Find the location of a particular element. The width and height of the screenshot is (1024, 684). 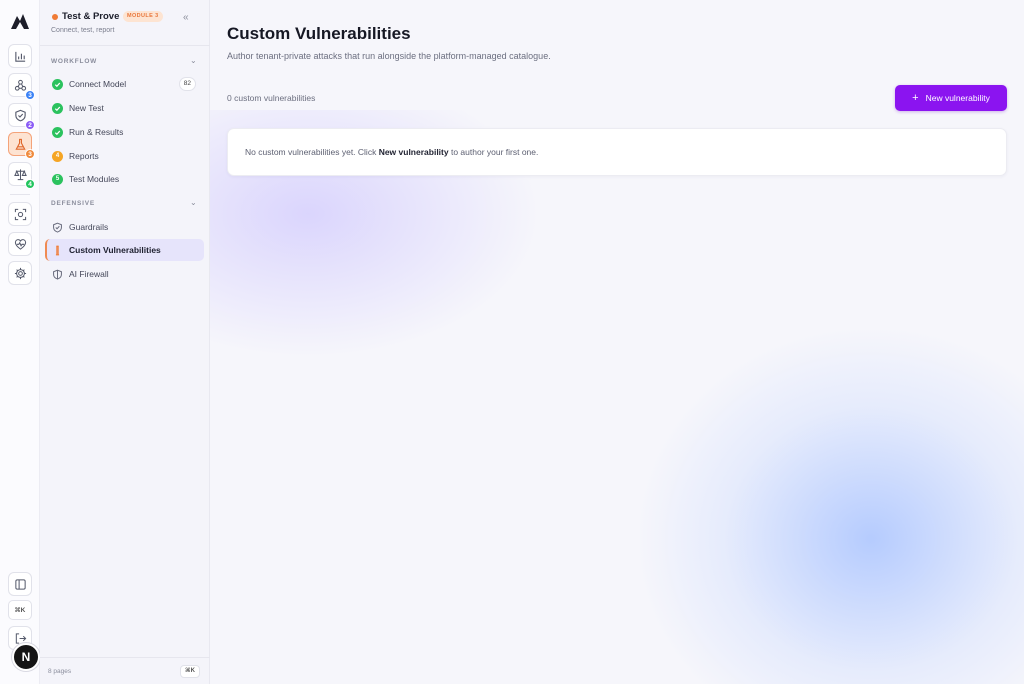

count-badge: 82 is located at coordinates (187, 84).